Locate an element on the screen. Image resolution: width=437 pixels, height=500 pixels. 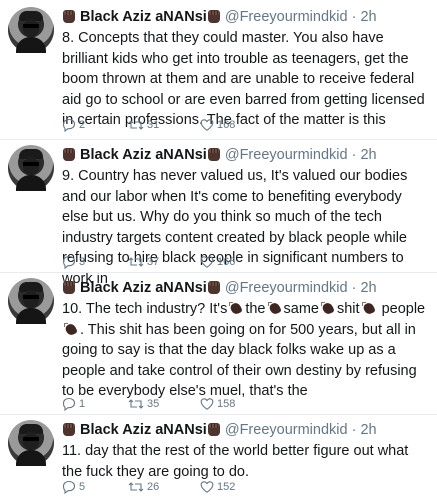
like-count: 168 is located at coordinates (226, 125).